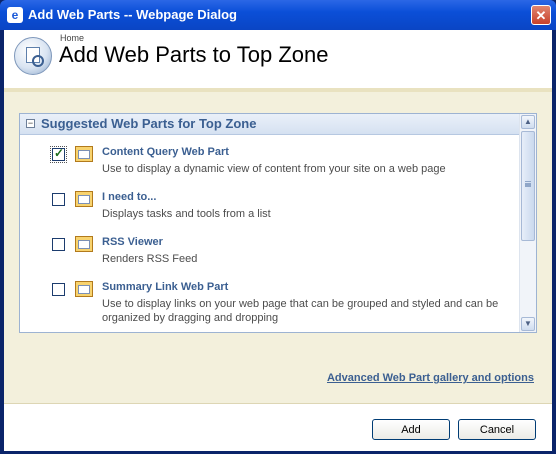 The width and height of the screenshot is (556, 454). What do you see at coordinates (270, 253) in the screenshot?
I see `list-item-rss-viewer: RSS Viewer Renders RSS Feed` at bounding box center [270, 253].